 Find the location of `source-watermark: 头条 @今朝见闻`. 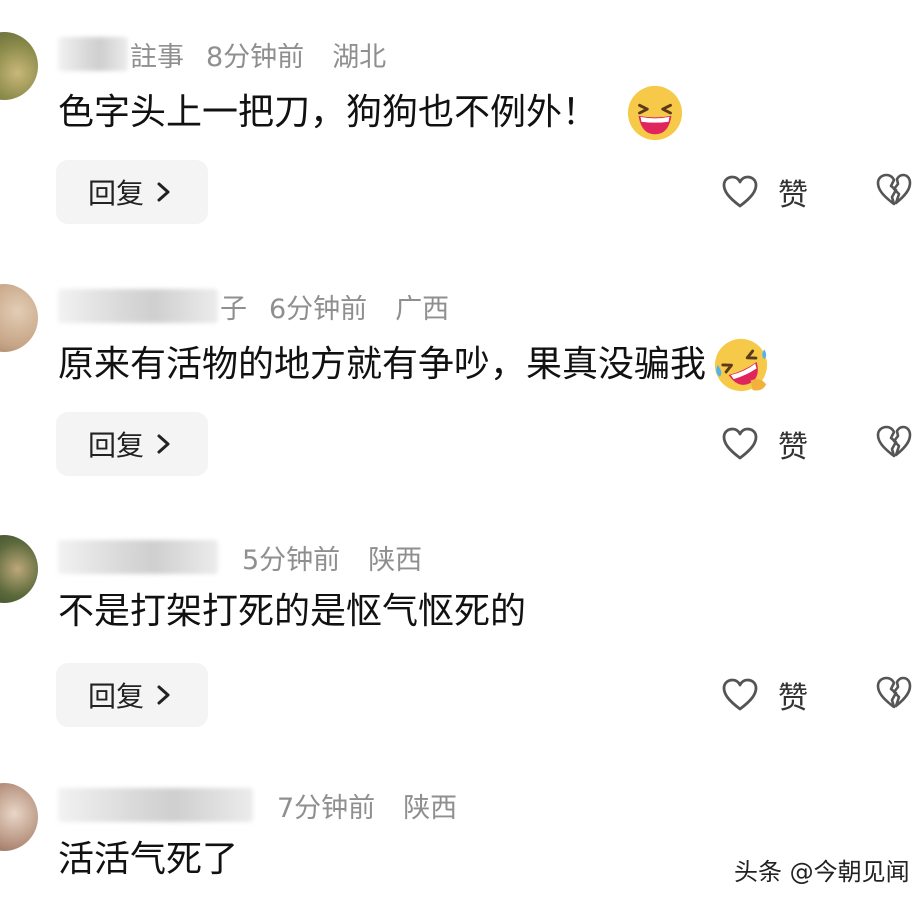

source-watermark: 头条 @今朝见闻 is located at coordinates (822, 872).